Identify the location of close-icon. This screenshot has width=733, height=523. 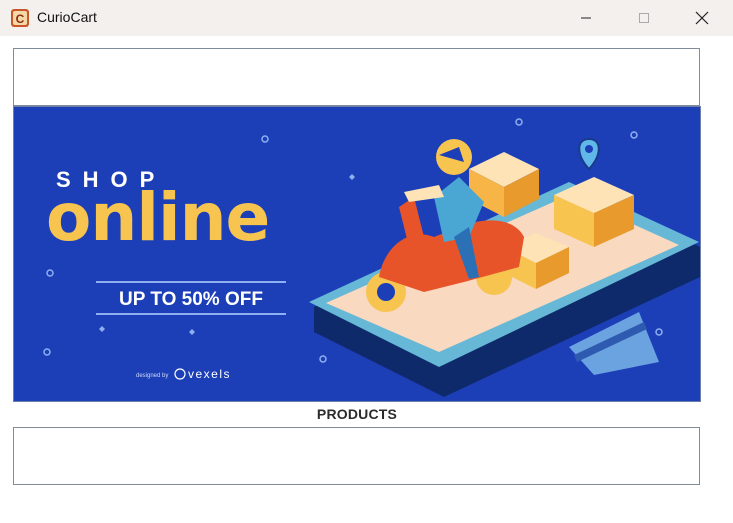
(702, 18).